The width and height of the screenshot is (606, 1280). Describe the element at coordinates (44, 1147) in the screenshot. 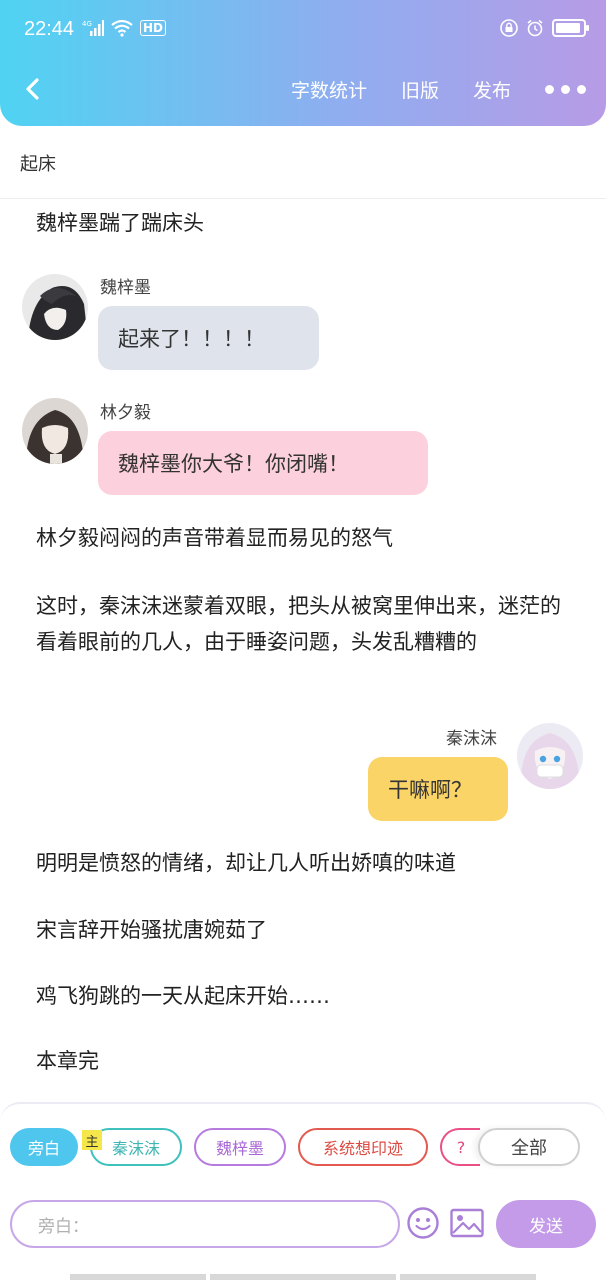

I see `role-chip-narrator: 旁白` at that location.